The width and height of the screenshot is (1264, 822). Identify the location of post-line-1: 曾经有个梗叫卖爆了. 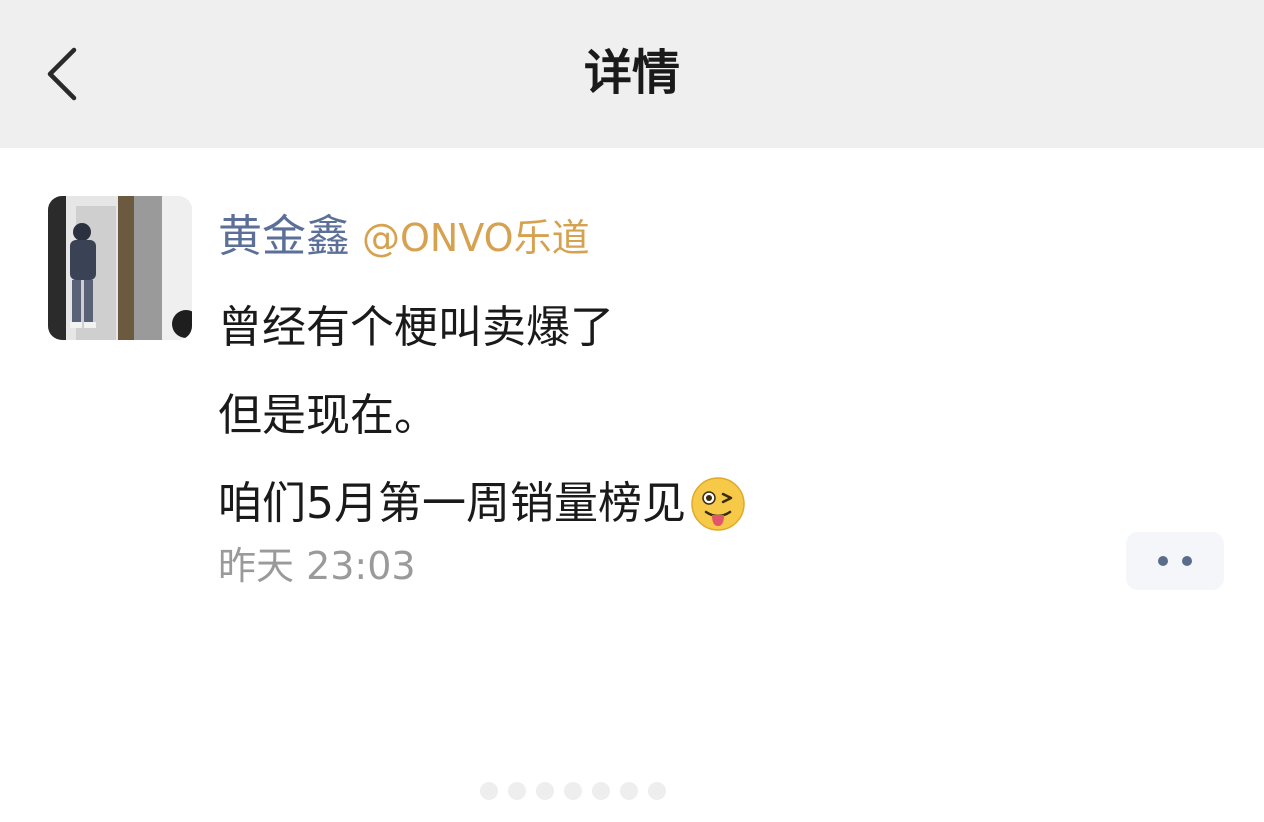
(668, 328).